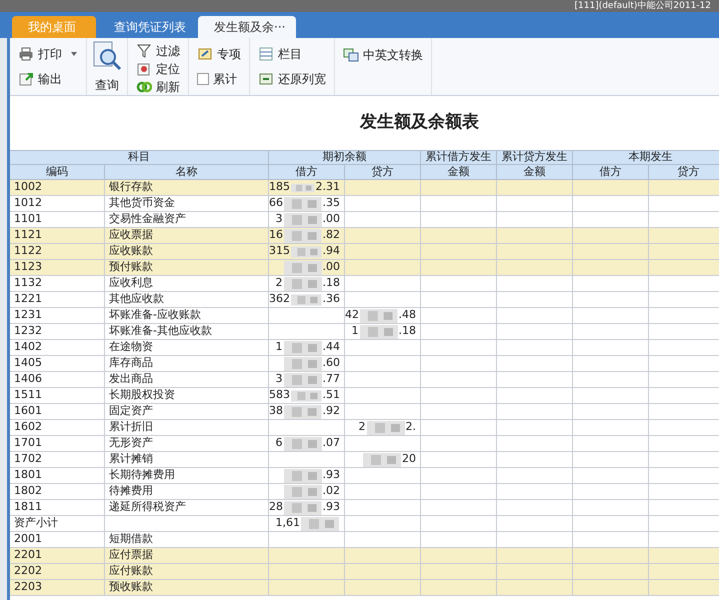 This screenshot has width=719, height=600. Describe the element at coordinates (364, 428) in the screenshot. I see `table-row: 1602 累计折旧 2 2.` at that location.